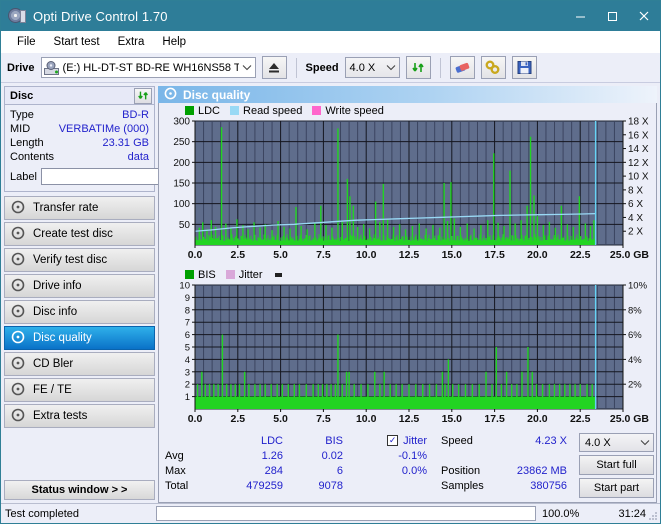  I want to click on progress-percent: 100.0%, so click(561, 513).